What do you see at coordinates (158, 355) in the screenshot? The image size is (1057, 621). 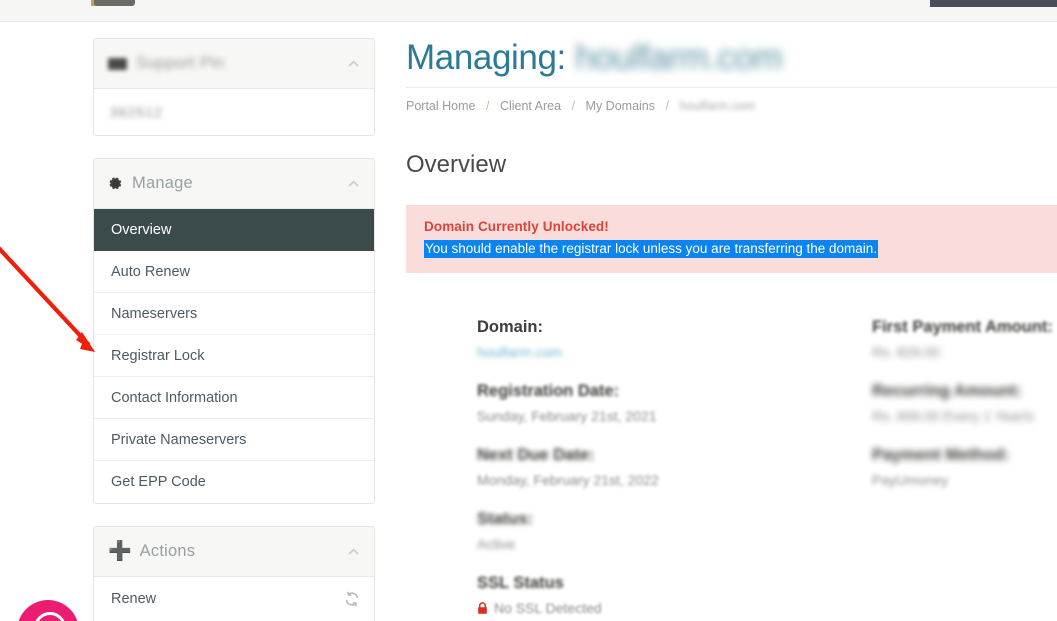 I see `sidebar-item-label: Registrar Lock` at bounding box center [158, 355].